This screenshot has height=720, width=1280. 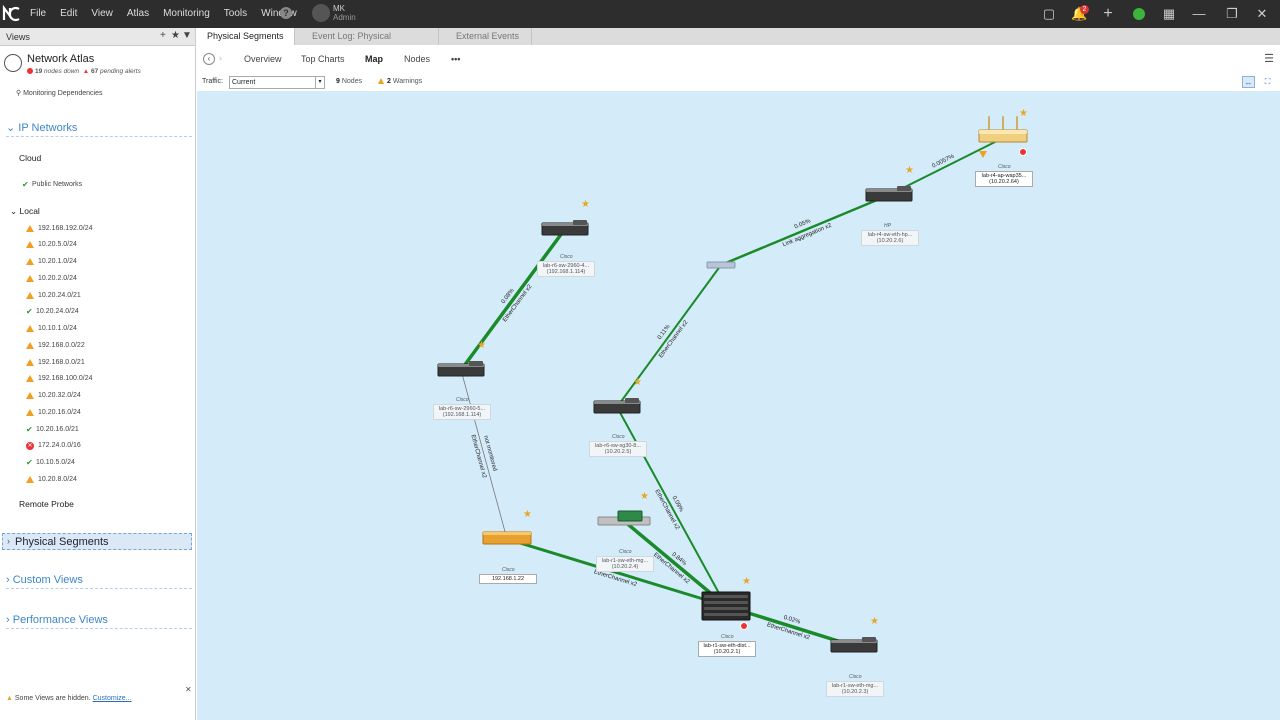 What do you see at coordinates (175, 35) in the screenshot?
I see `favorite-icon: ★` at bounding box center [175, 35].